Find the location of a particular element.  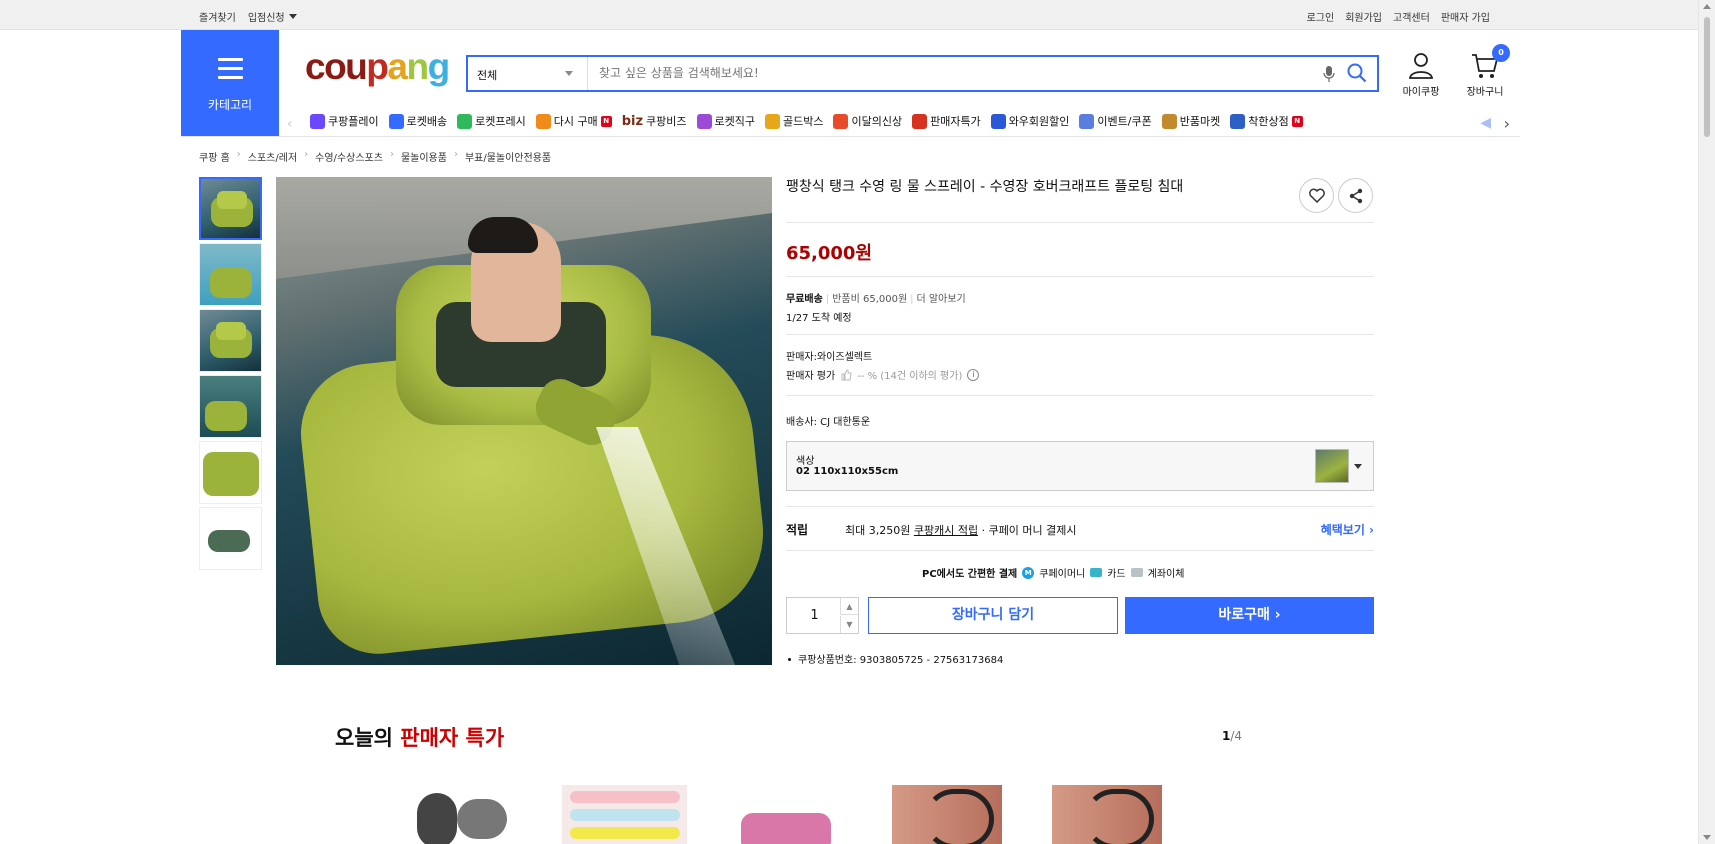

percent-icon is located at coordinates (920, 121).